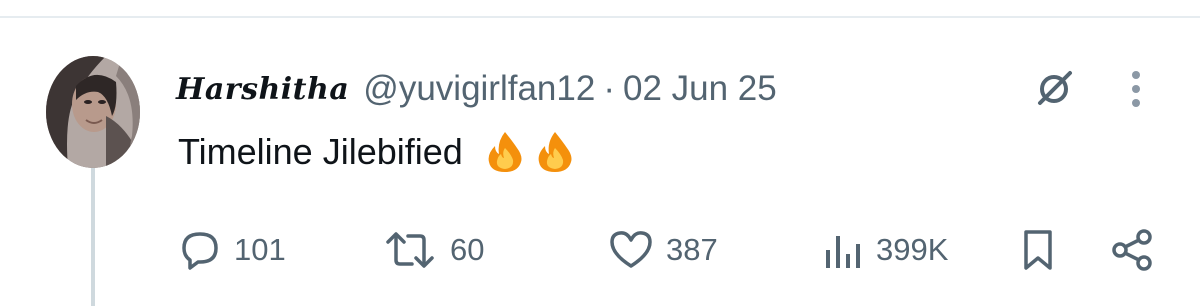 The width and height of the screenshot is (1200, 306). I want to click on bookmark-button, so click(1038, 250).